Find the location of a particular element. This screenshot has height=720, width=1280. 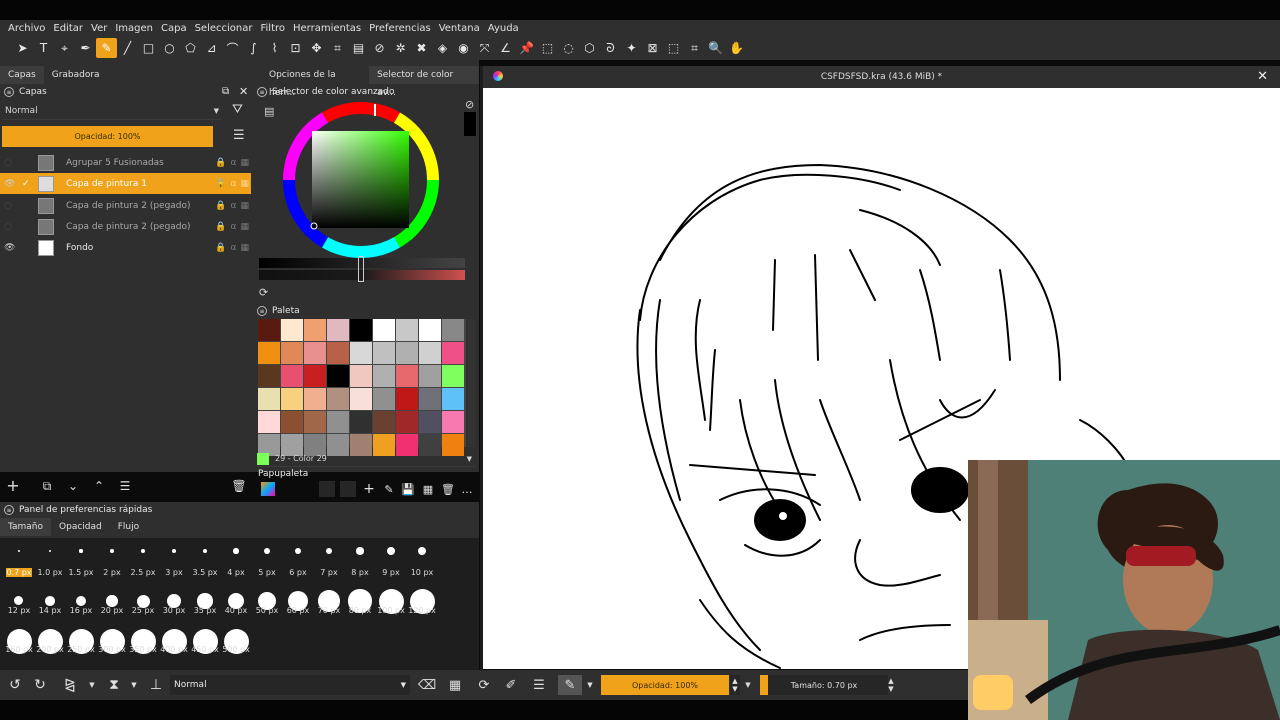

rectangle-tool-icon: □ is located at coordinates (148, 48).